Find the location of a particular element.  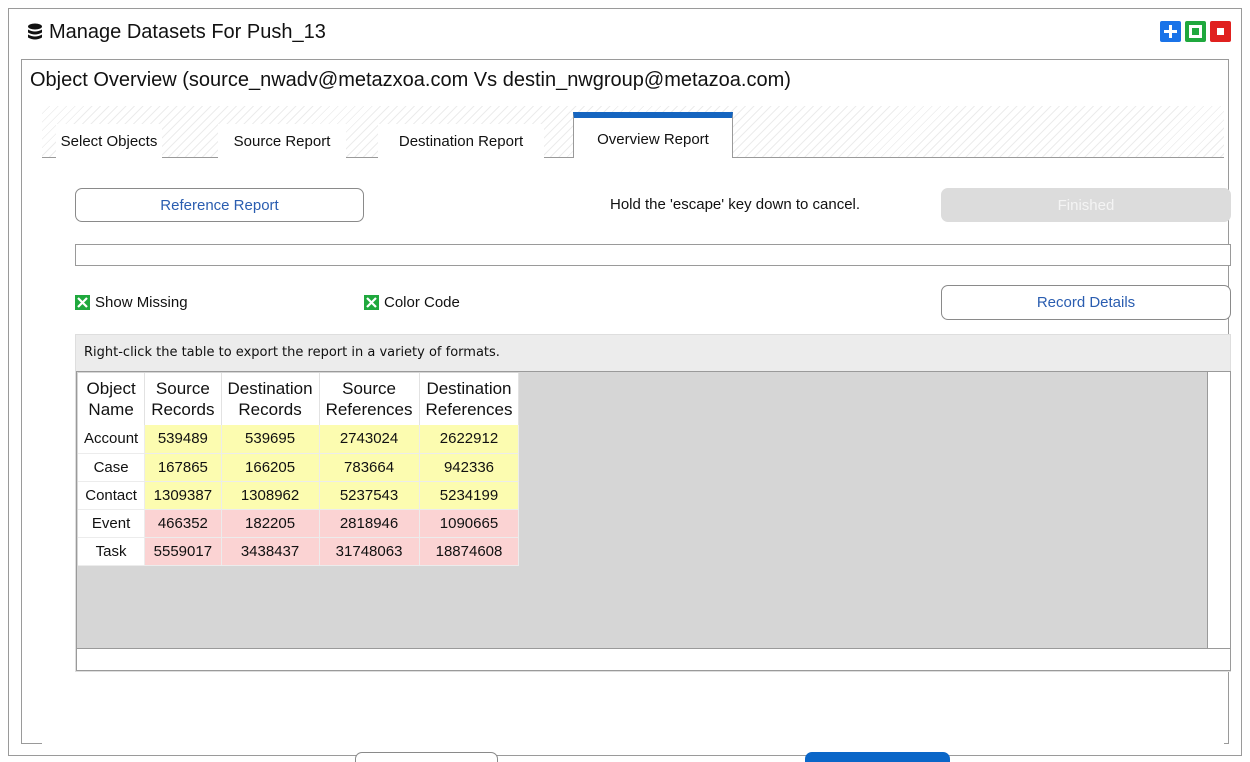

table-cell: 783664 is located at coordinates (369, 467).